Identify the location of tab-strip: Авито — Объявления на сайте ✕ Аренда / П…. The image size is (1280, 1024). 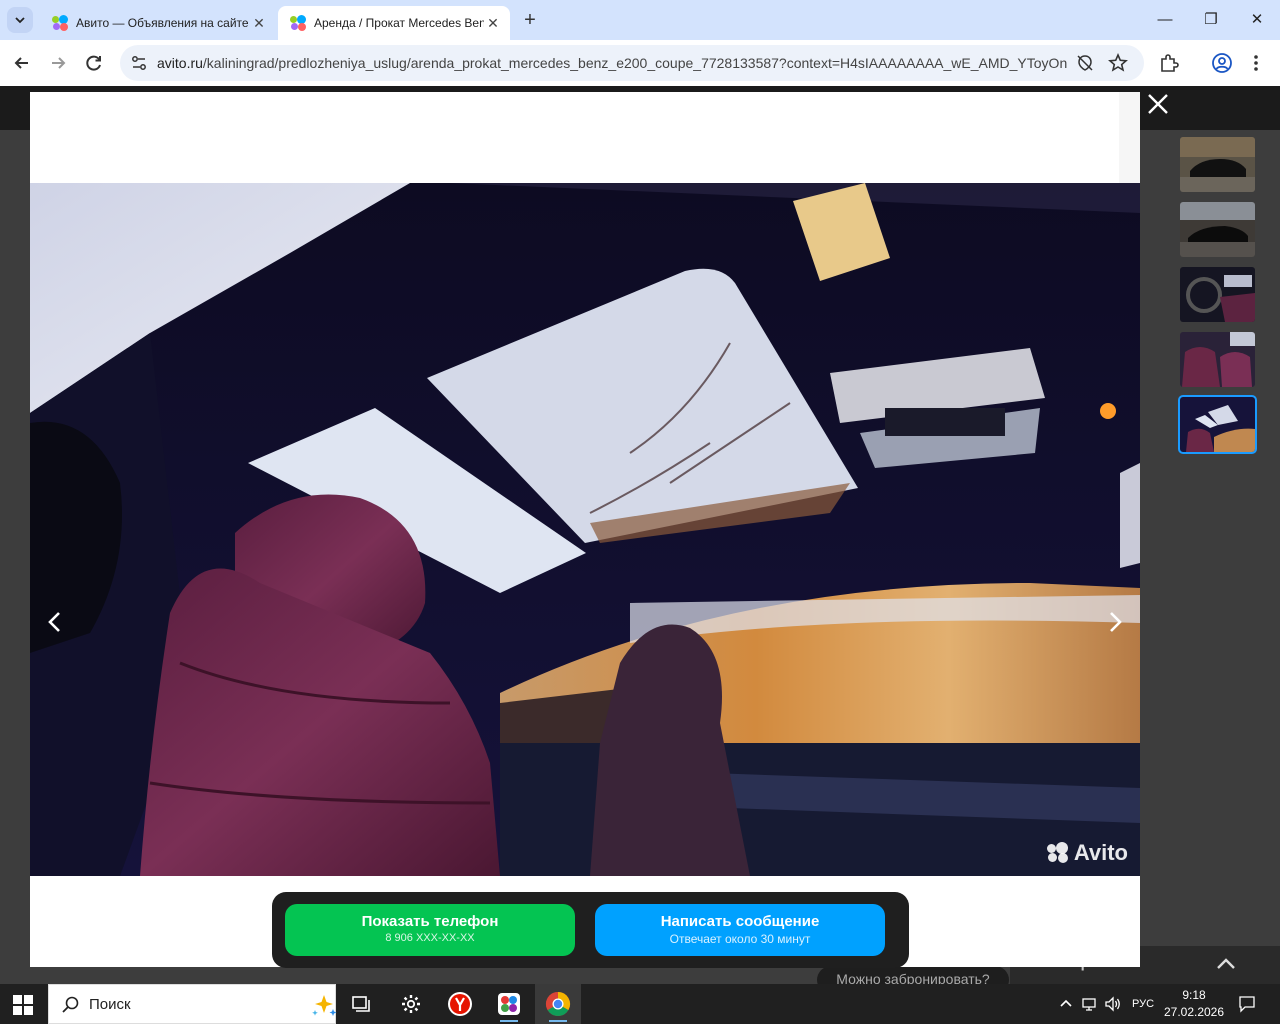
(640, 20).